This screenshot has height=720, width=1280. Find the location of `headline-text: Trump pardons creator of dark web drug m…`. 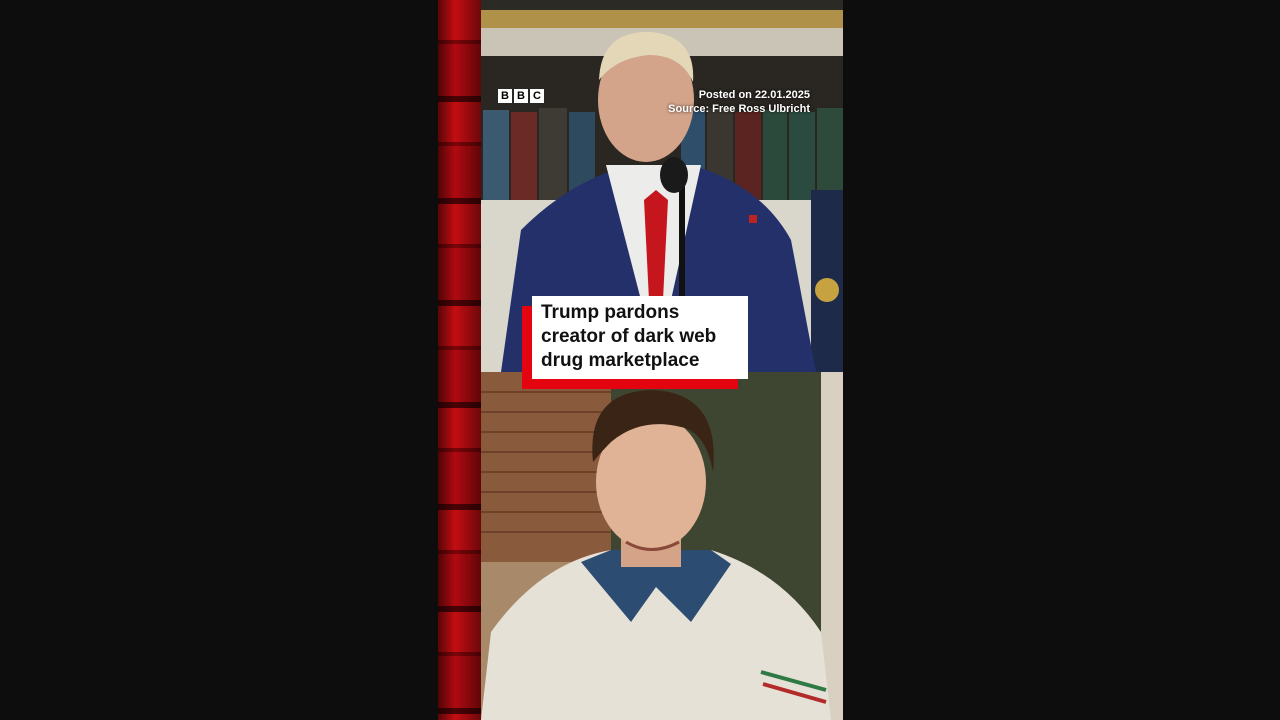

headline-text: Trump pardons creator of dark web drug m… is located at coordinates (629, 336).